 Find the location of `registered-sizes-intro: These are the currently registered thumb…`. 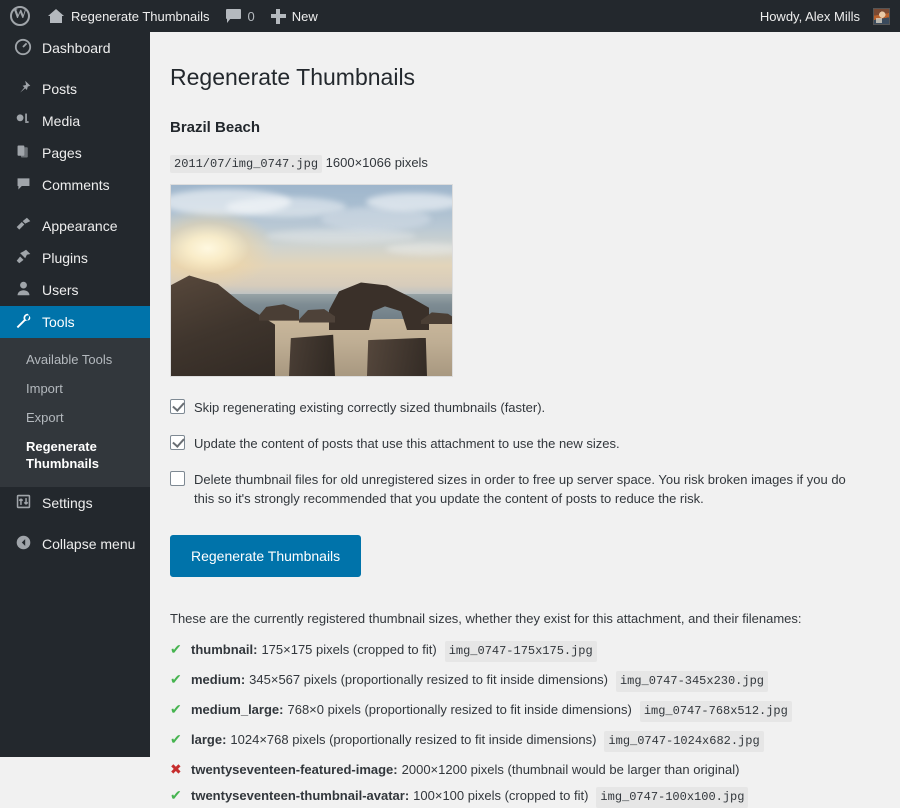

registered-sizes-intro: These are the currently registered thumb… is located at coordinates (486, 618).